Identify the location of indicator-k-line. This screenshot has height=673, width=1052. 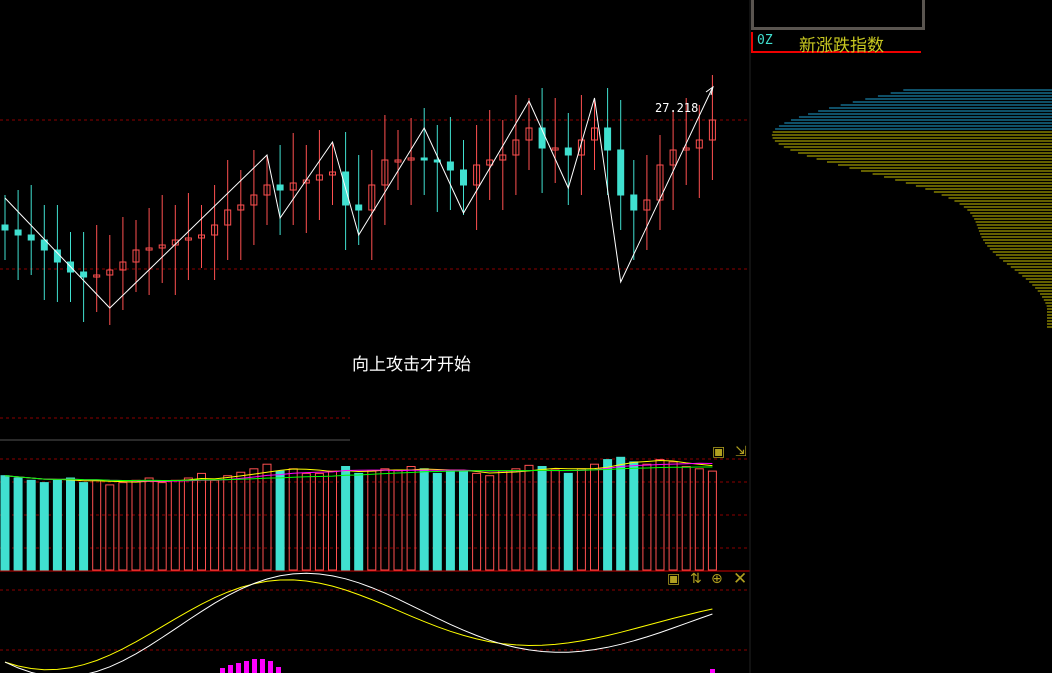
(358, 625).